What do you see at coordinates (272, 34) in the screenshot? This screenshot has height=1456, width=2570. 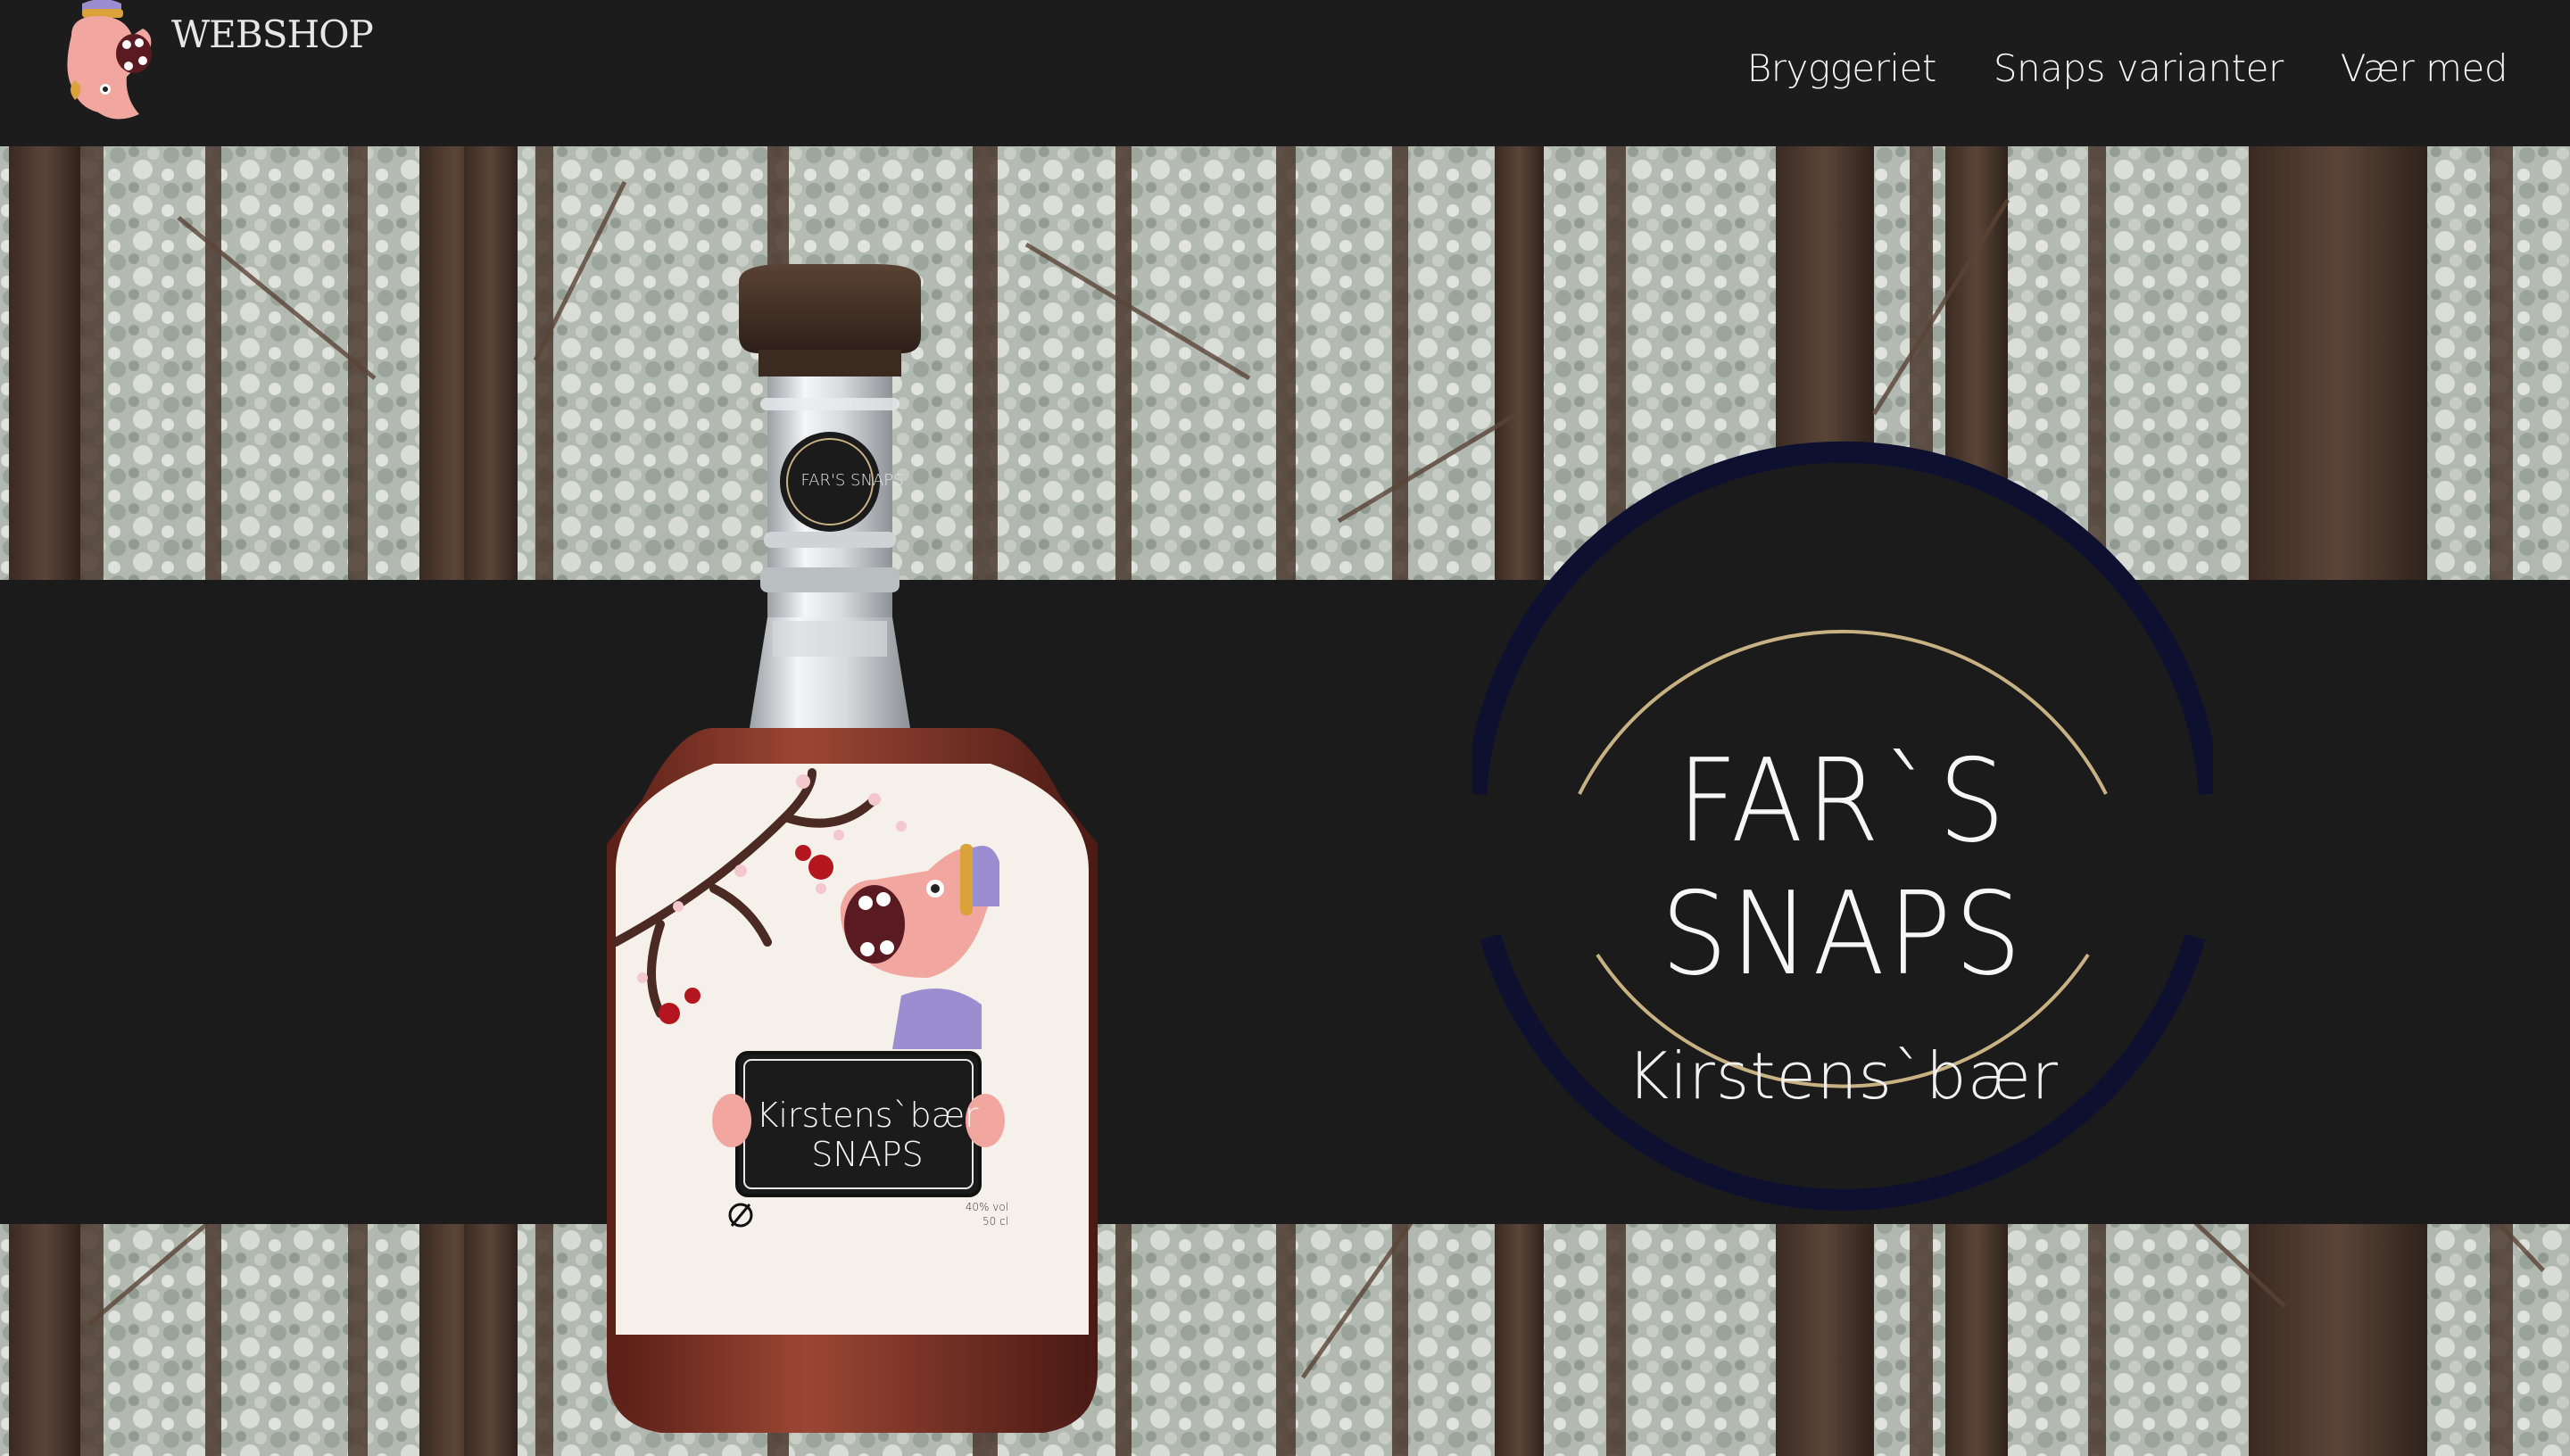 I see `logo-text: WEBSHOP` at bounding box center [272, 34].